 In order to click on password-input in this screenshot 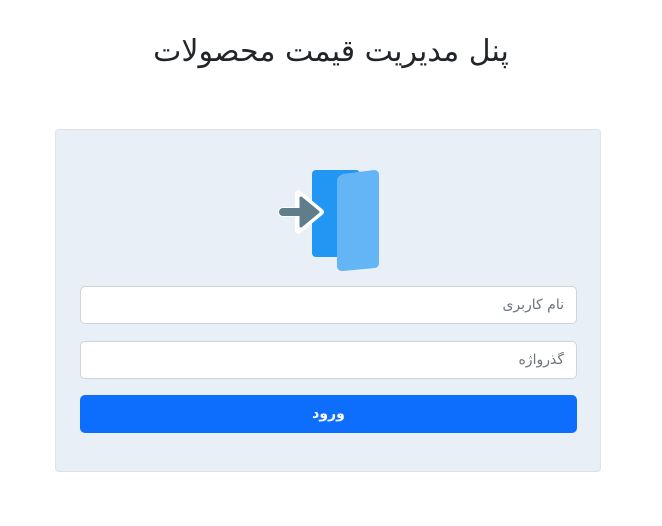, I will do `click(328, 360)`.